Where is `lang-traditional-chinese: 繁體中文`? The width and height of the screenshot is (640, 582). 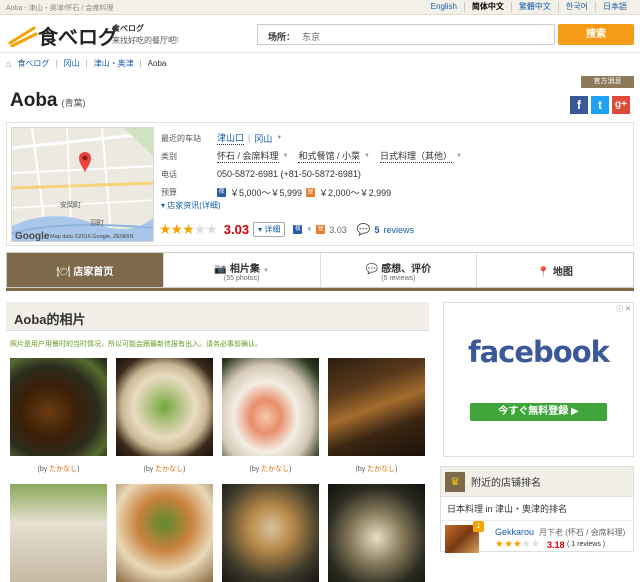 lang-traditional-chinese: 繁體中文 is located at coordinates (534, 7).